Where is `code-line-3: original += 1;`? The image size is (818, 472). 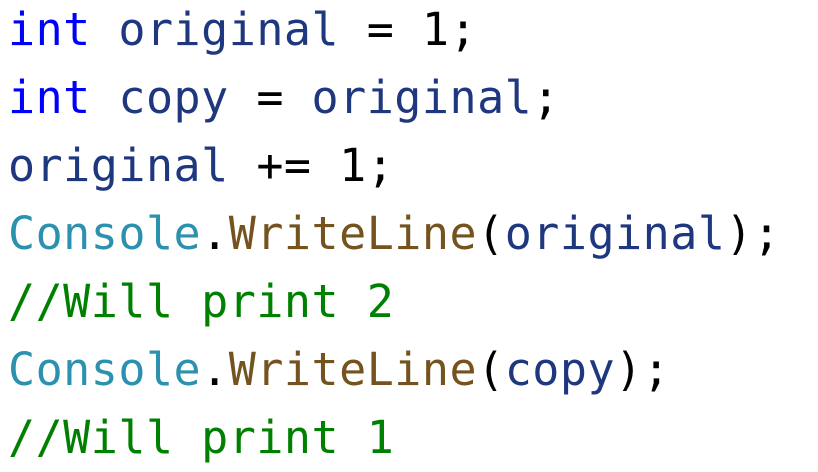 code-line-3: original += 1; is located at coordinates (201, 166).